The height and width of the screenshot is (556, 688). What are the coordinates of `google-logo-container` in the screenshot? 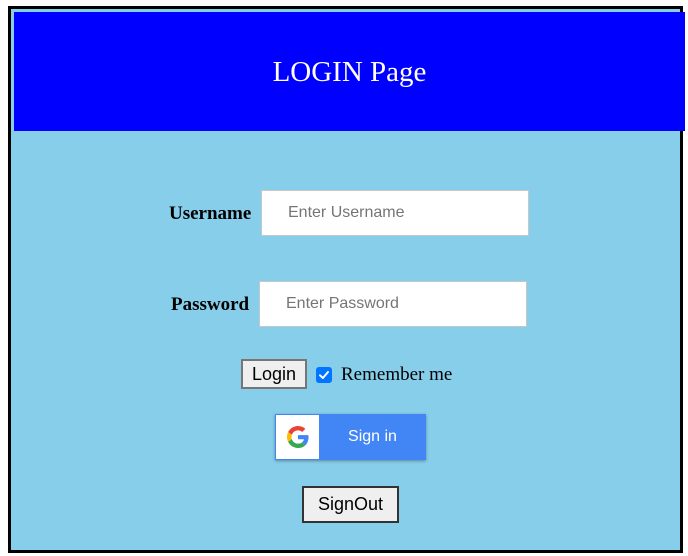 It's located at (297, 437).